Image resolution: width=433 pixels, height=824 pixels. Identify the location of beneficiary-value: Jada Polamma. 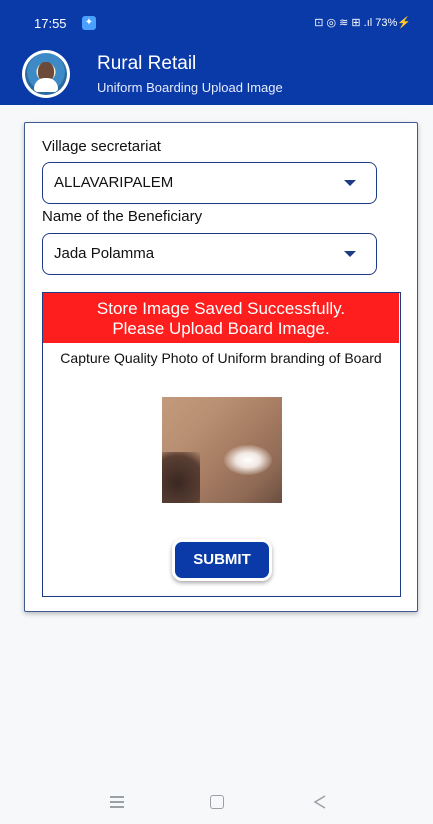
(104, 253).